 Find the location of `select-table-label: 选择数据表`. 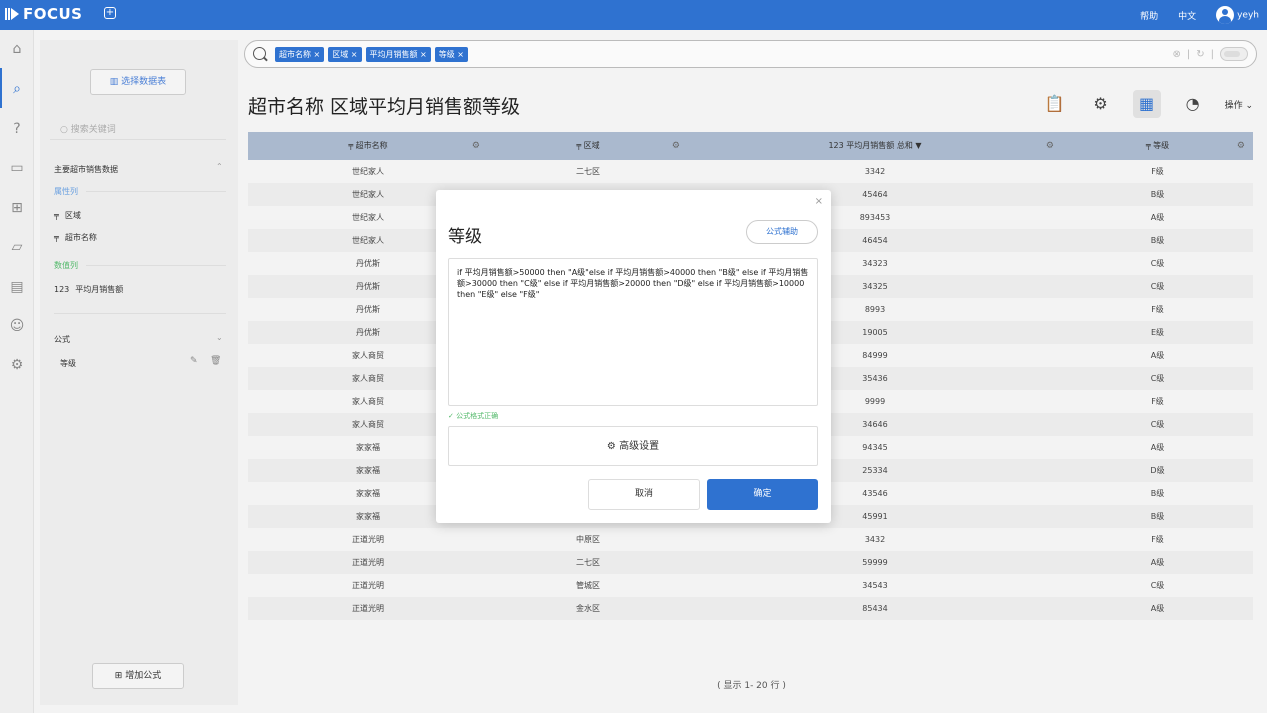

select-table-label: 选择数据表 is located at coordinates (144, 82).